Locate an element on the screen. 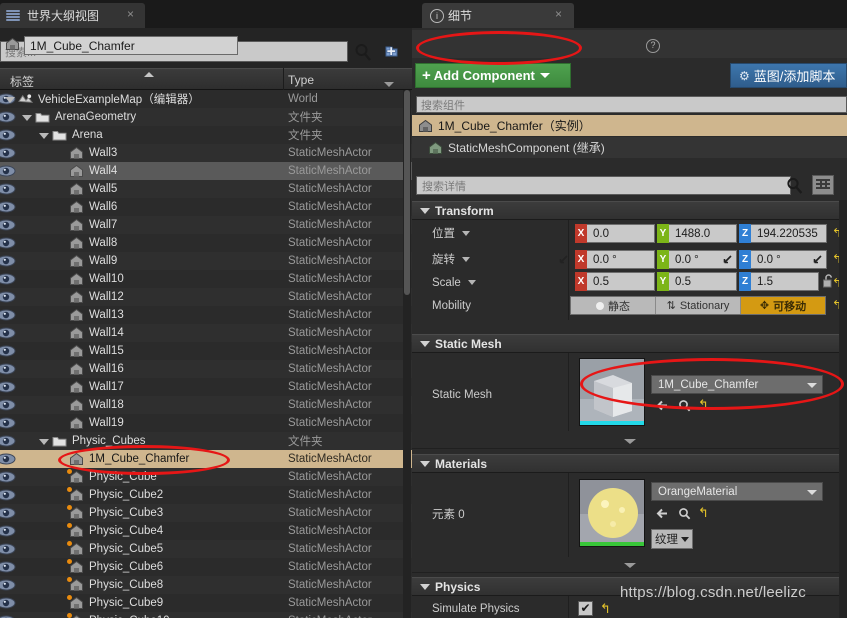  outliner-row: Wall19 StaticMeshActor is located at coordinates (206, 423).